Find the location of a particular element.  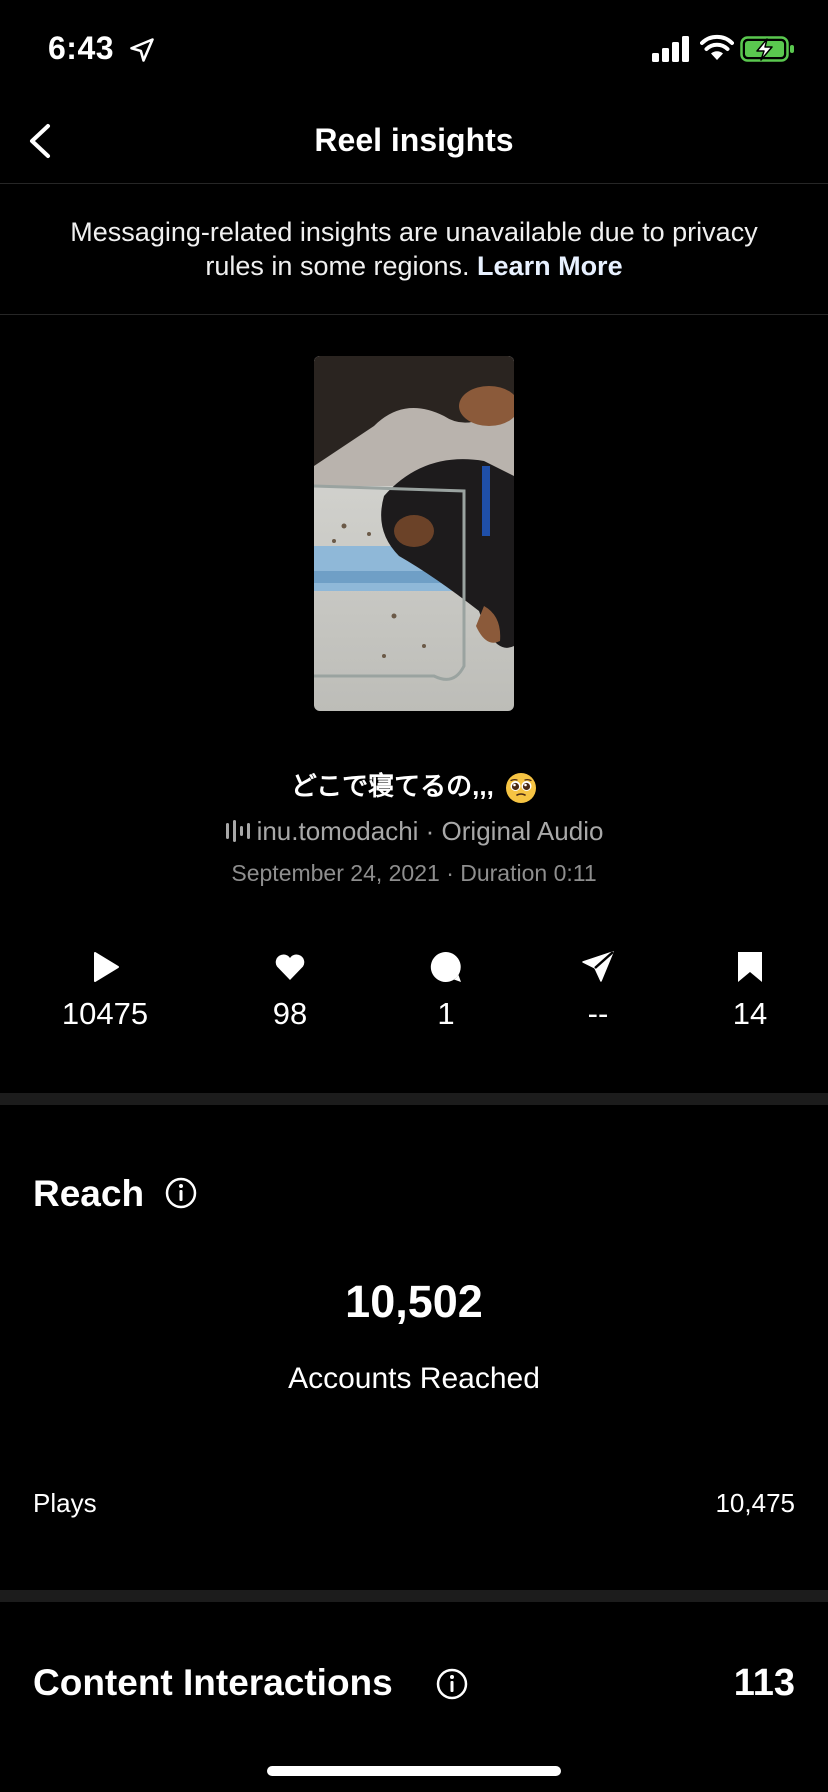

content-interactions-title: Content Interactions is located at coordinates (213, 1682).